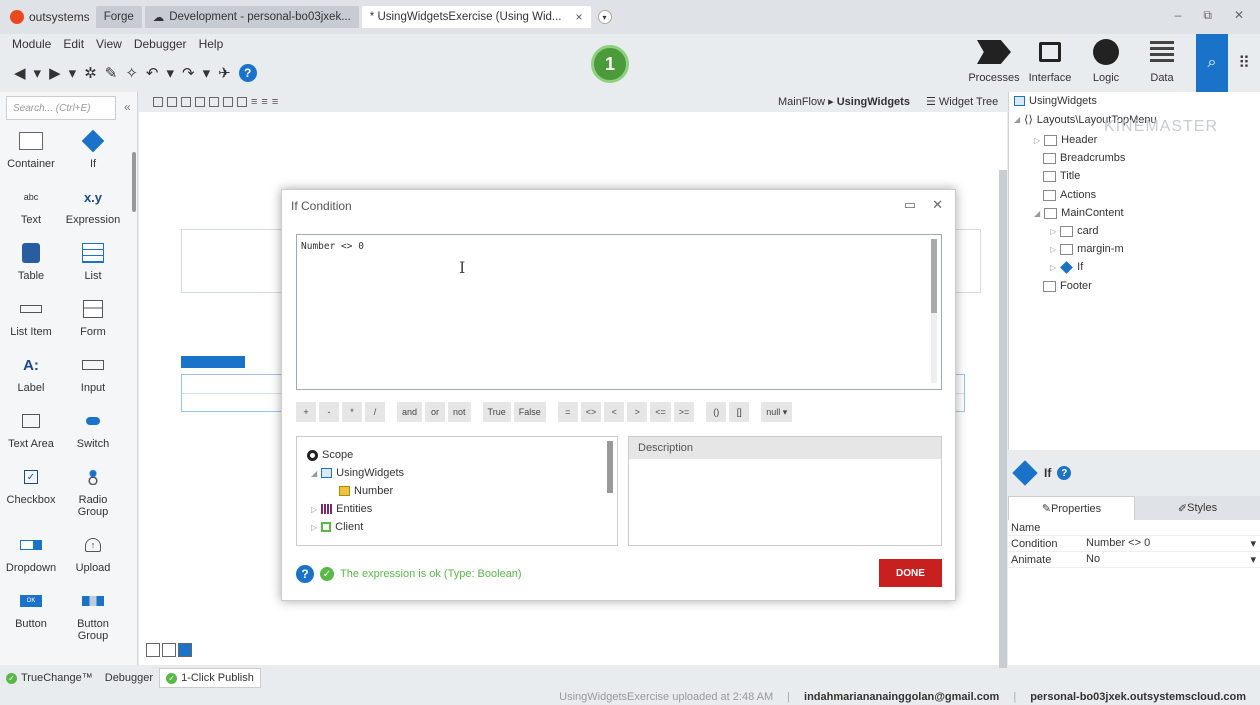  What do you see at coordinates (1197, 508) in the screenshot?
I see `tab-styles: ✐ Styles` at bounding box center [1197, 508].